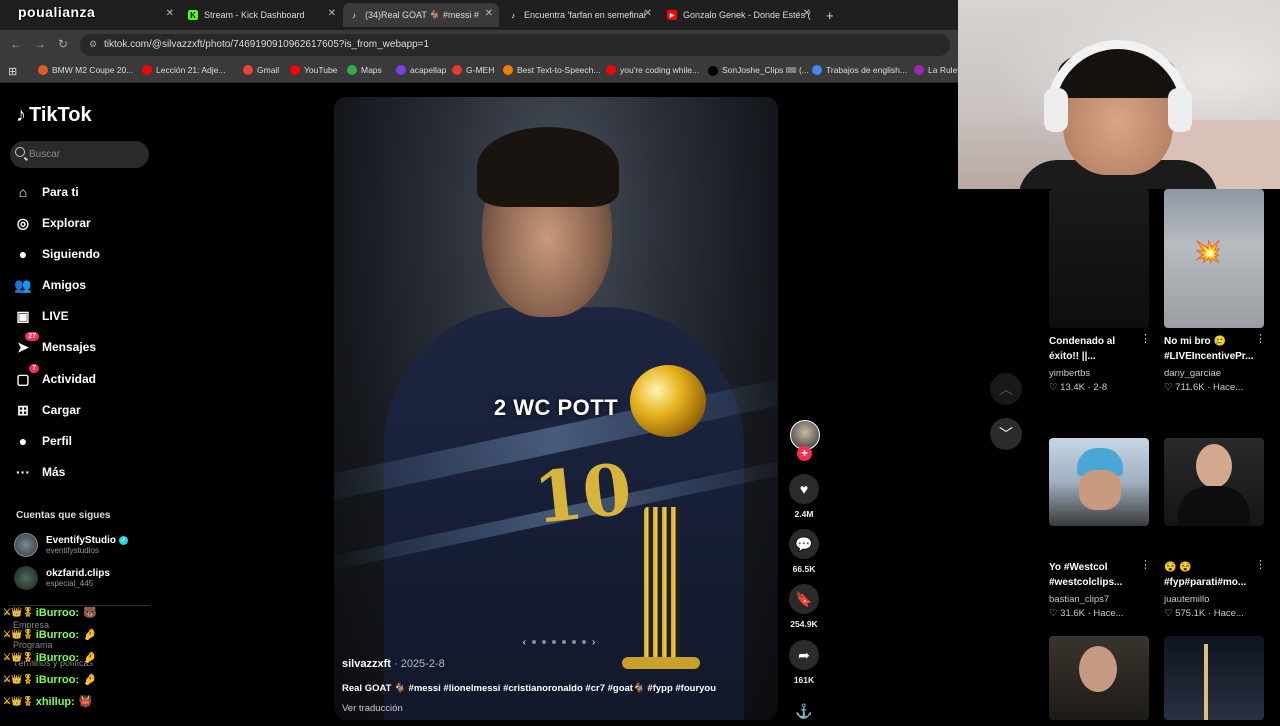  I want to click on like-button: ♥ 2.4M, so click(804, 496).